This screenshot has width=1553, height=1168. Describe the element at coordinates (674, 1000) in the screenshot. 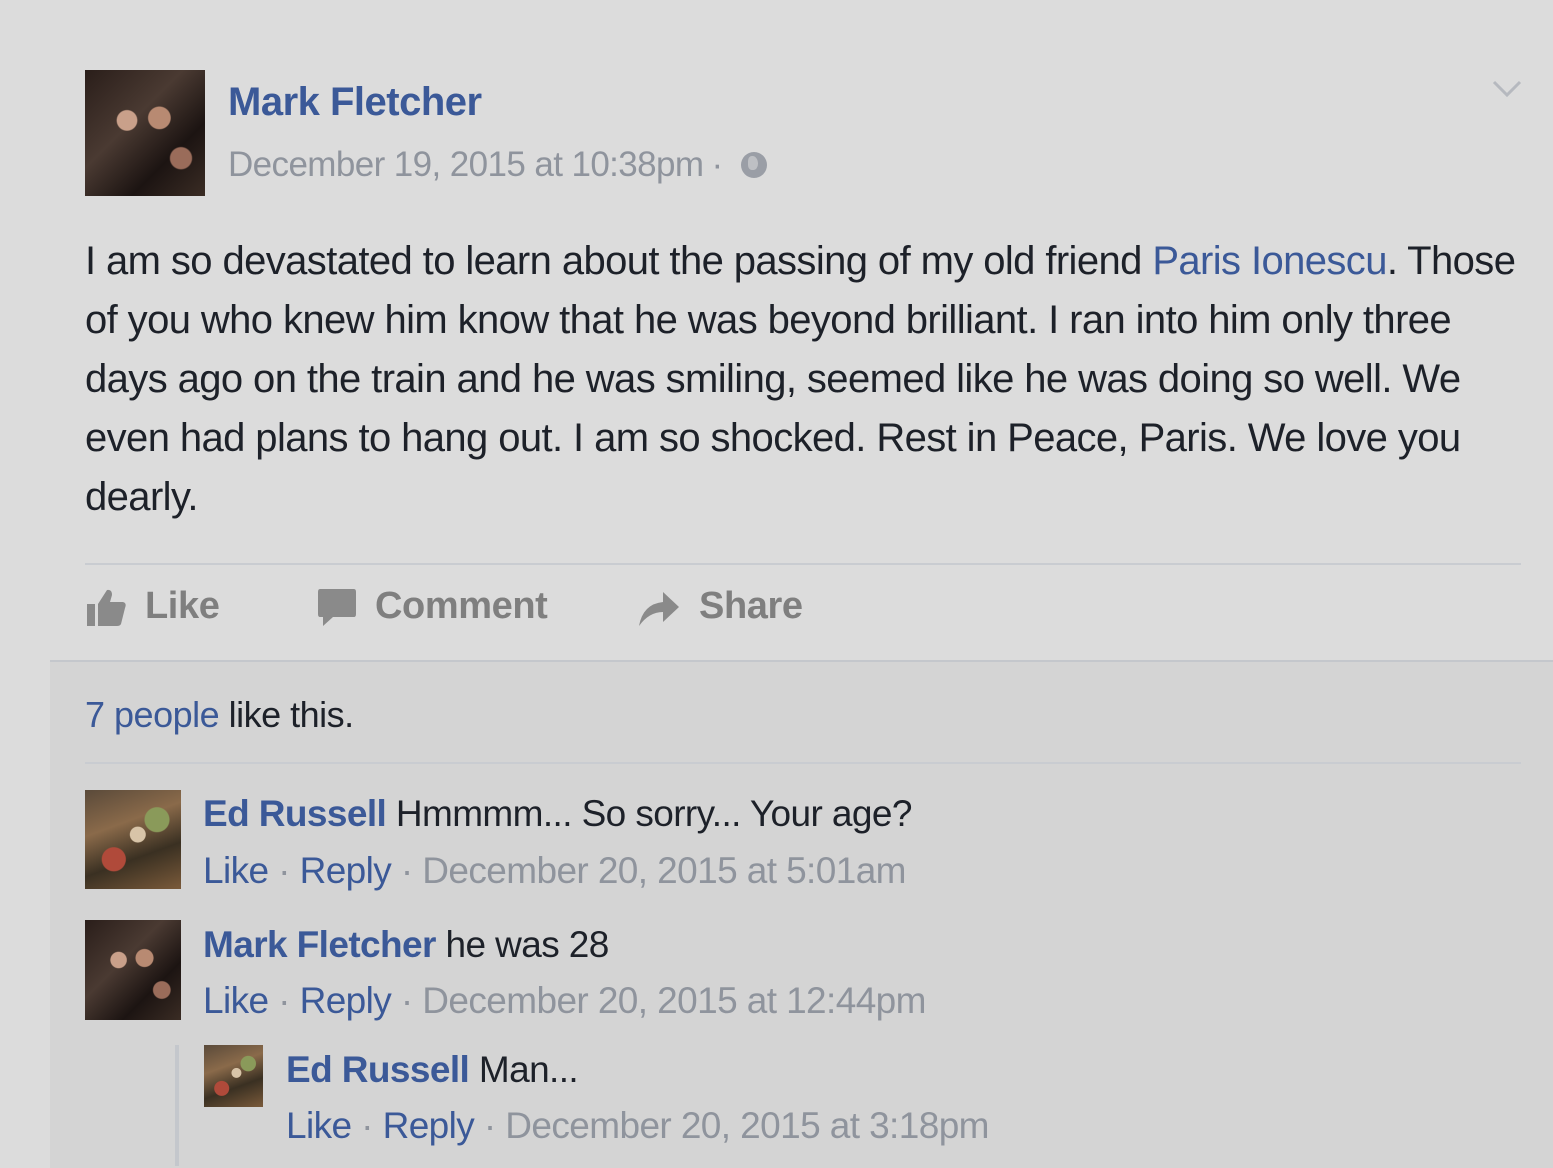

I see `comment-timestamp: December 20, 2015 at 12:44pm` at that location.